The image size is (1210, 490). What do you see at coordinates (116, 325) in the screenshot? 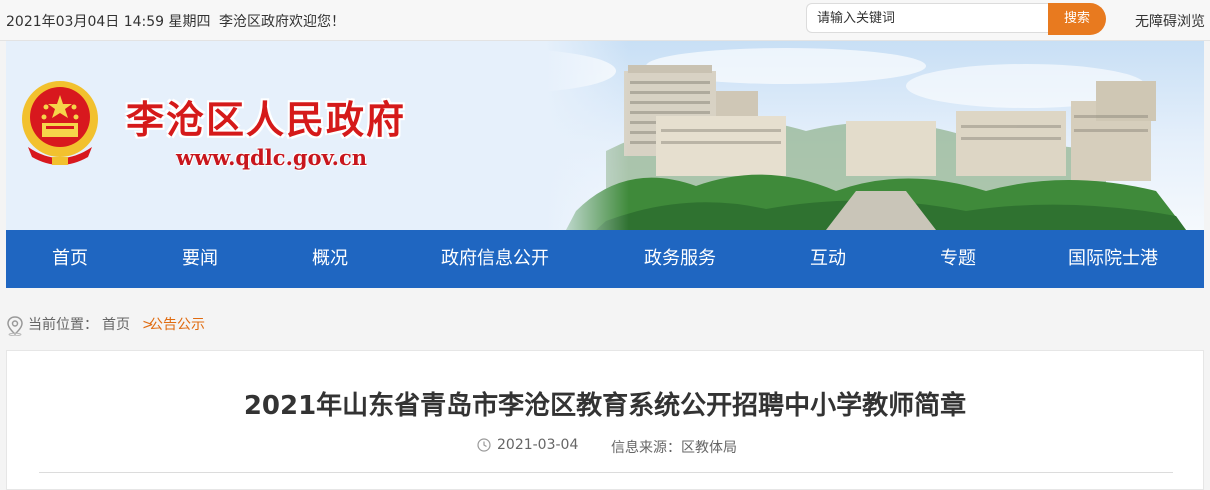
I see `breadcrumb-home-link: 首页` at bounding box center [116, 325].